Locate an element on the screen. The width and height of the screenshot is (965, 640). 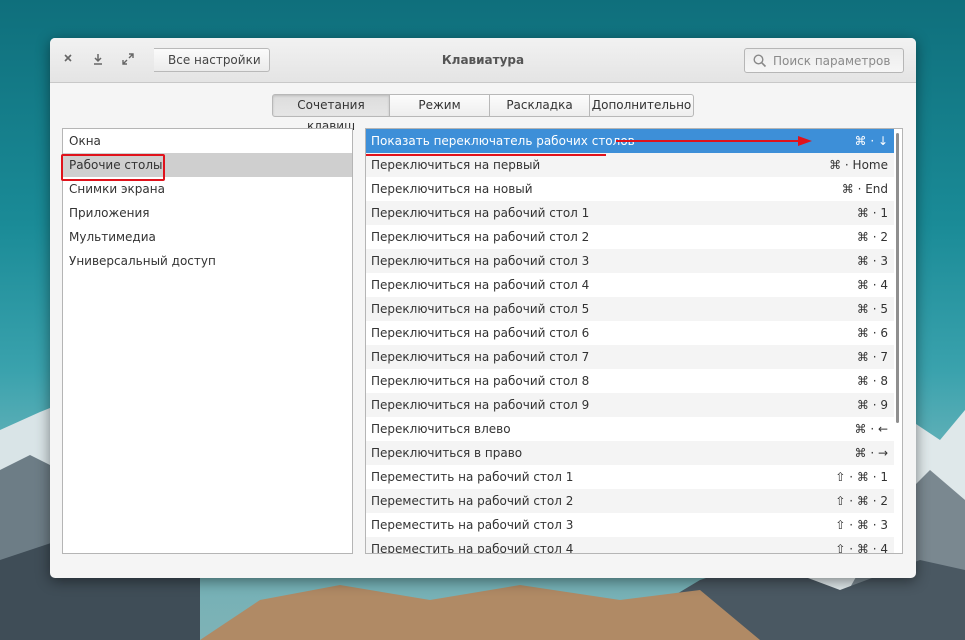
shortcut-key: ⌘ · Home is located at coordinates (858, 165).